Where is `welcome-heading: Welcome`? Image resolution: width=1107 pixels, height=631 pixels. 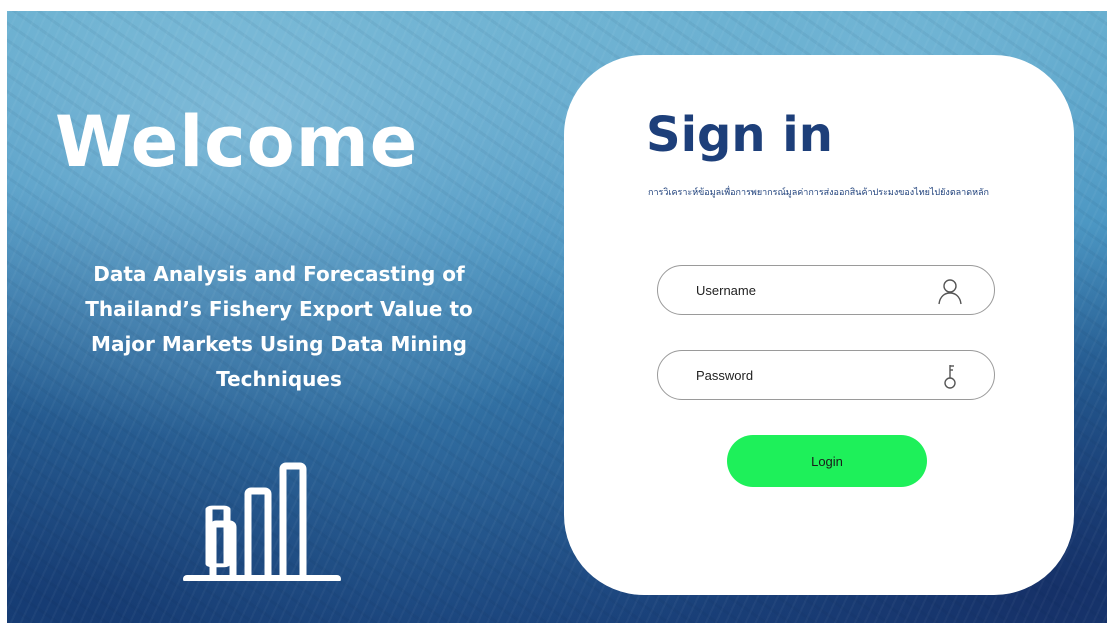 welcome-heading: Welcome is located at coordinates (237, 142).